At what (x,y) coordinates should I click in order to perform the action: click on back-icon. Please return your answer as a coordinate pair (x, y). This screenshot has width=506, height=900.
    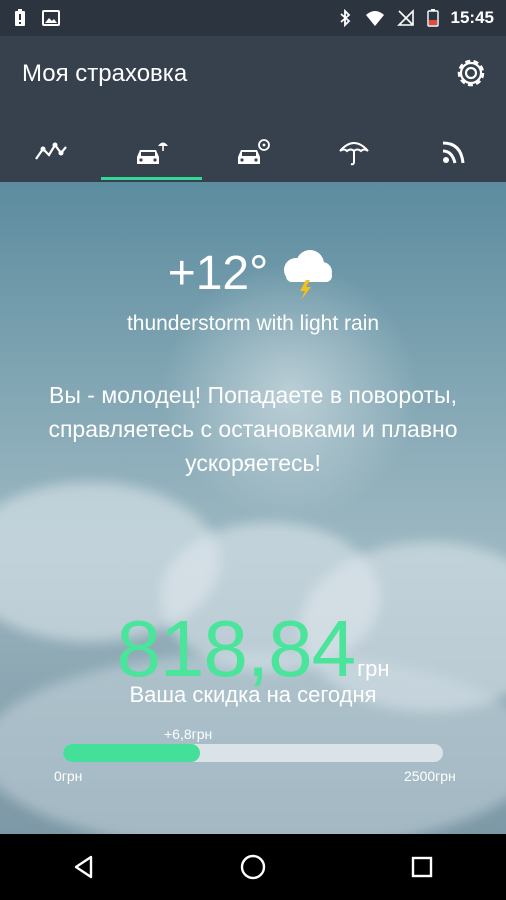
    Looking at the image, I should click on (84, 867).